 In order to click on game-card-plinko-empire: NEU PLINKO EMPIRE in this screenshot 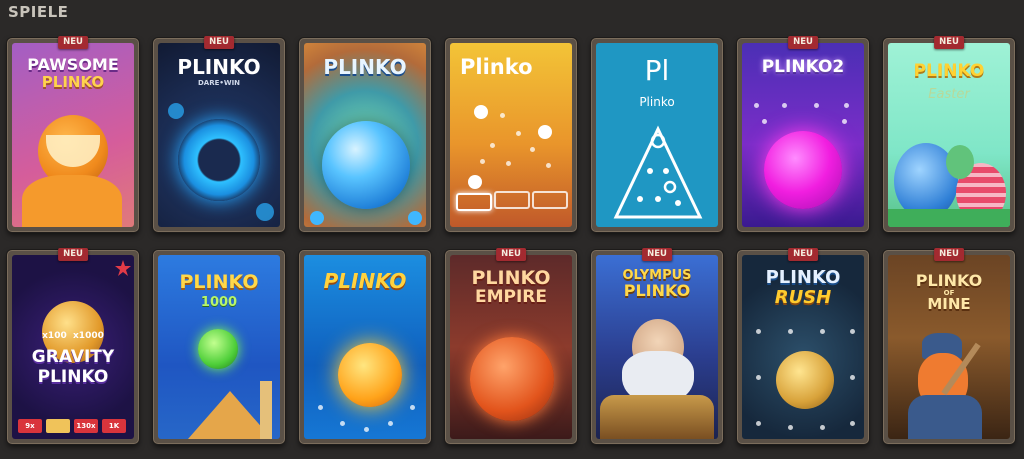, I will do `click(511, 346)`.